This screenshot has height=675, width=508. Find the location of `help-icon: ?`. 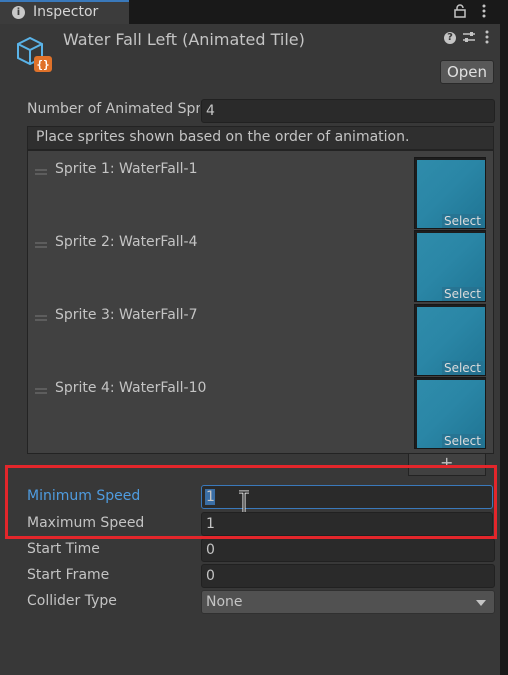

help-icon: ? is located at coordinates (450, 38).